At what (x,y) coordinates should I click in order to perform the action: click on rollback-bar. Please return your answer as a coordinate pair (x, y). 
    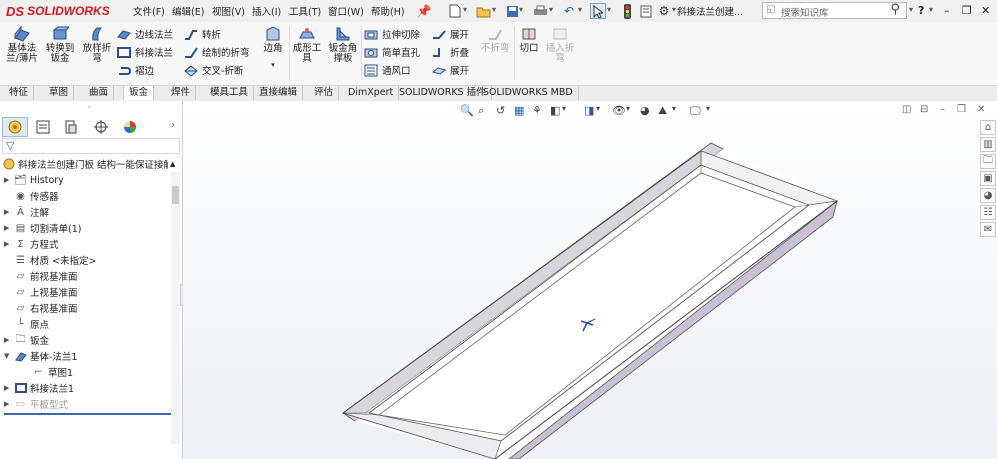
    Looking at the image, I should click on (87, 414).